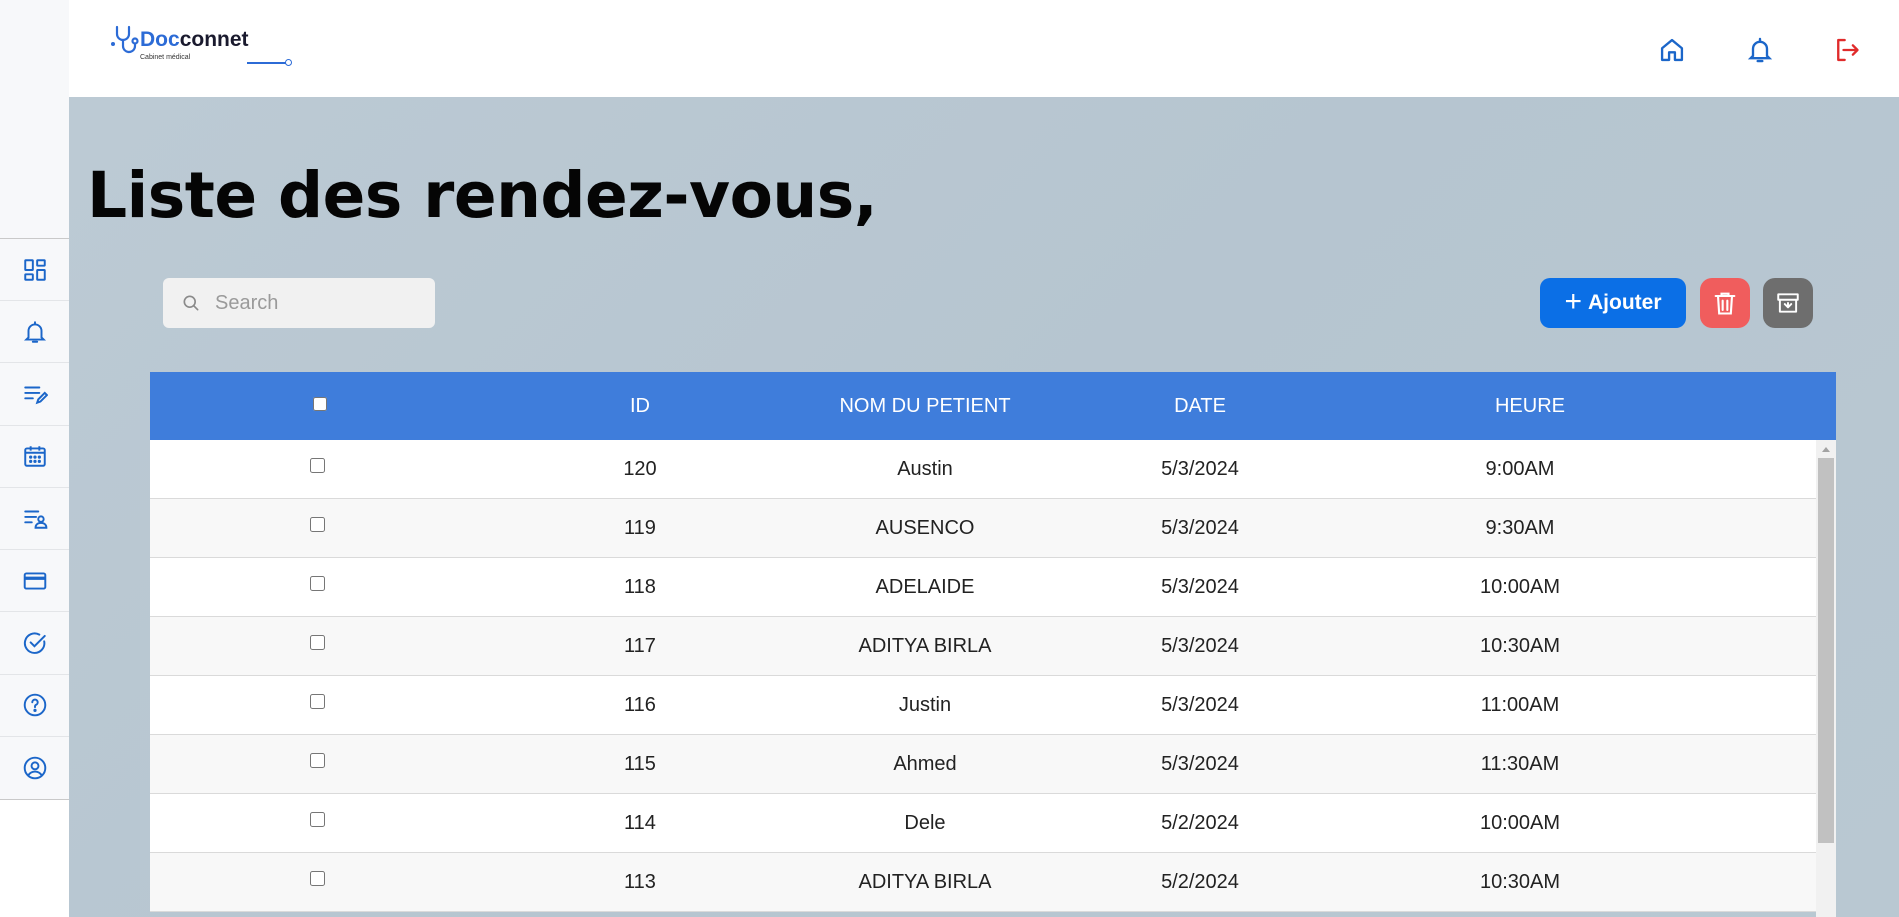 This screenshot has width=1899, height=917. I want to click on logo: Docconnet Cabinet médical, so click(199, 47).